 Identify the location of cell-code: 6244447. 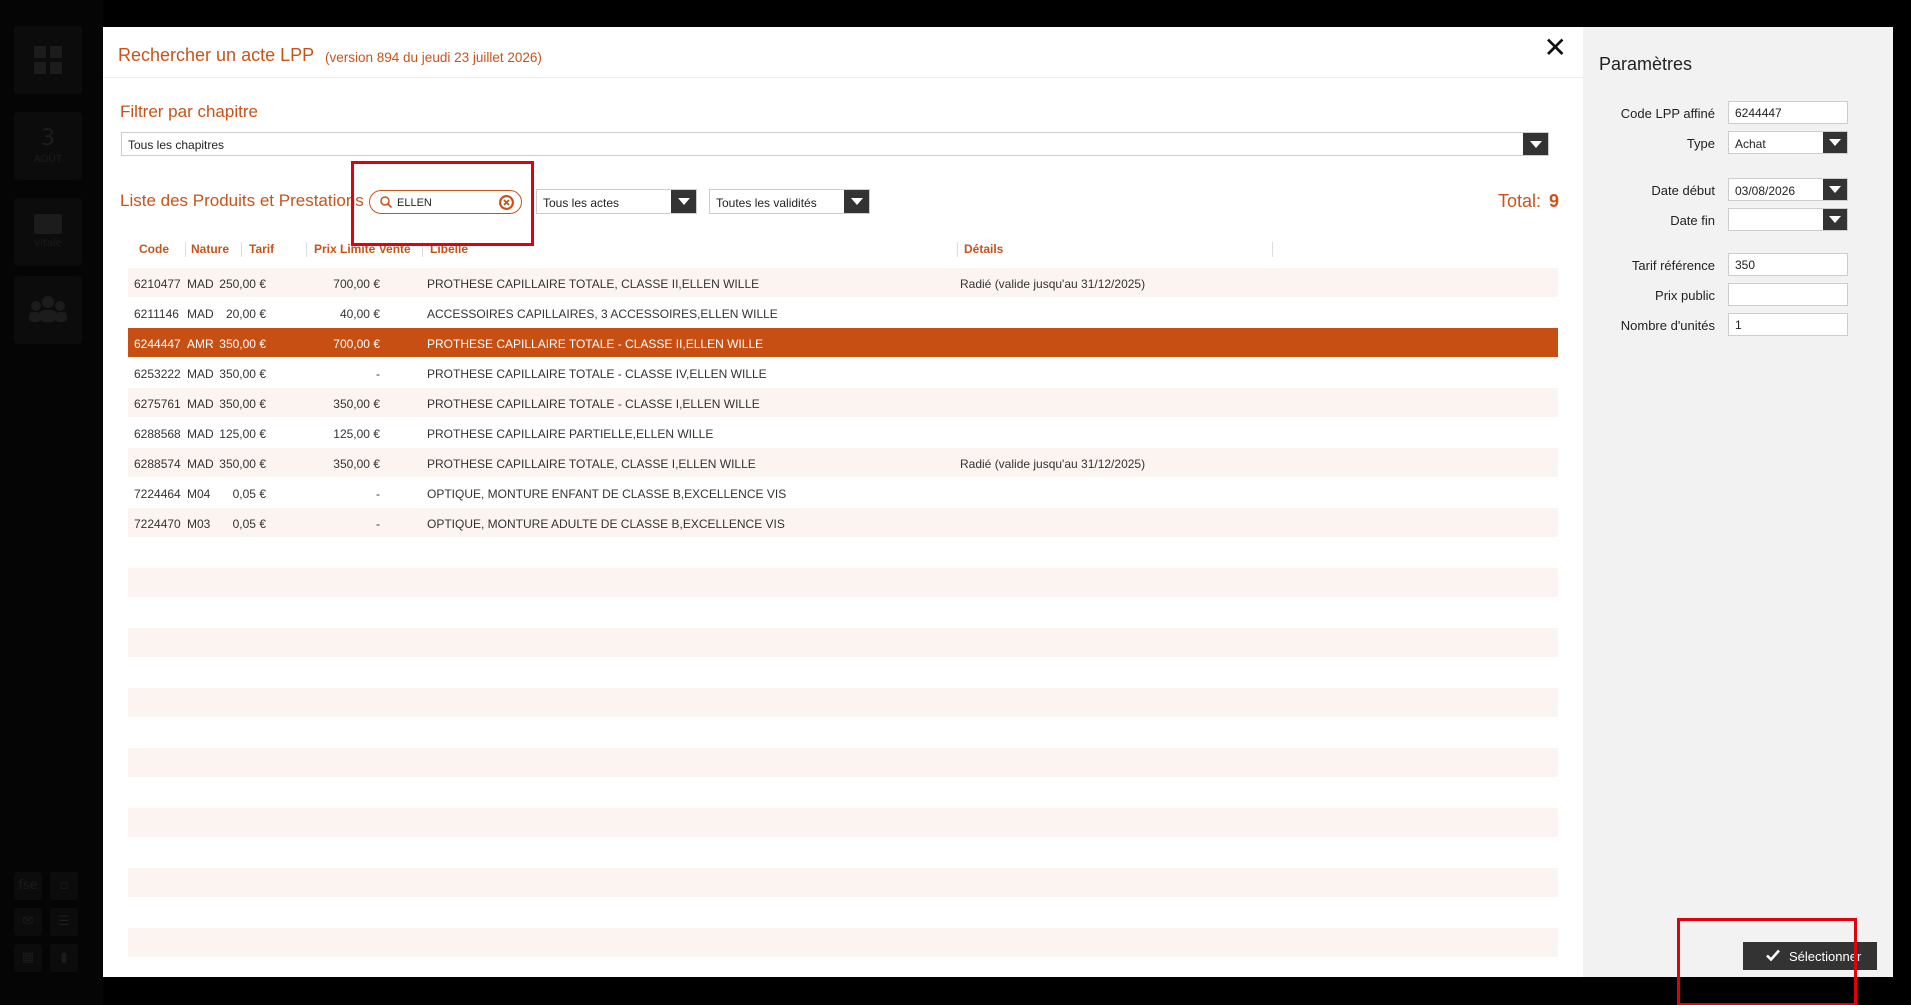
(157, 344).